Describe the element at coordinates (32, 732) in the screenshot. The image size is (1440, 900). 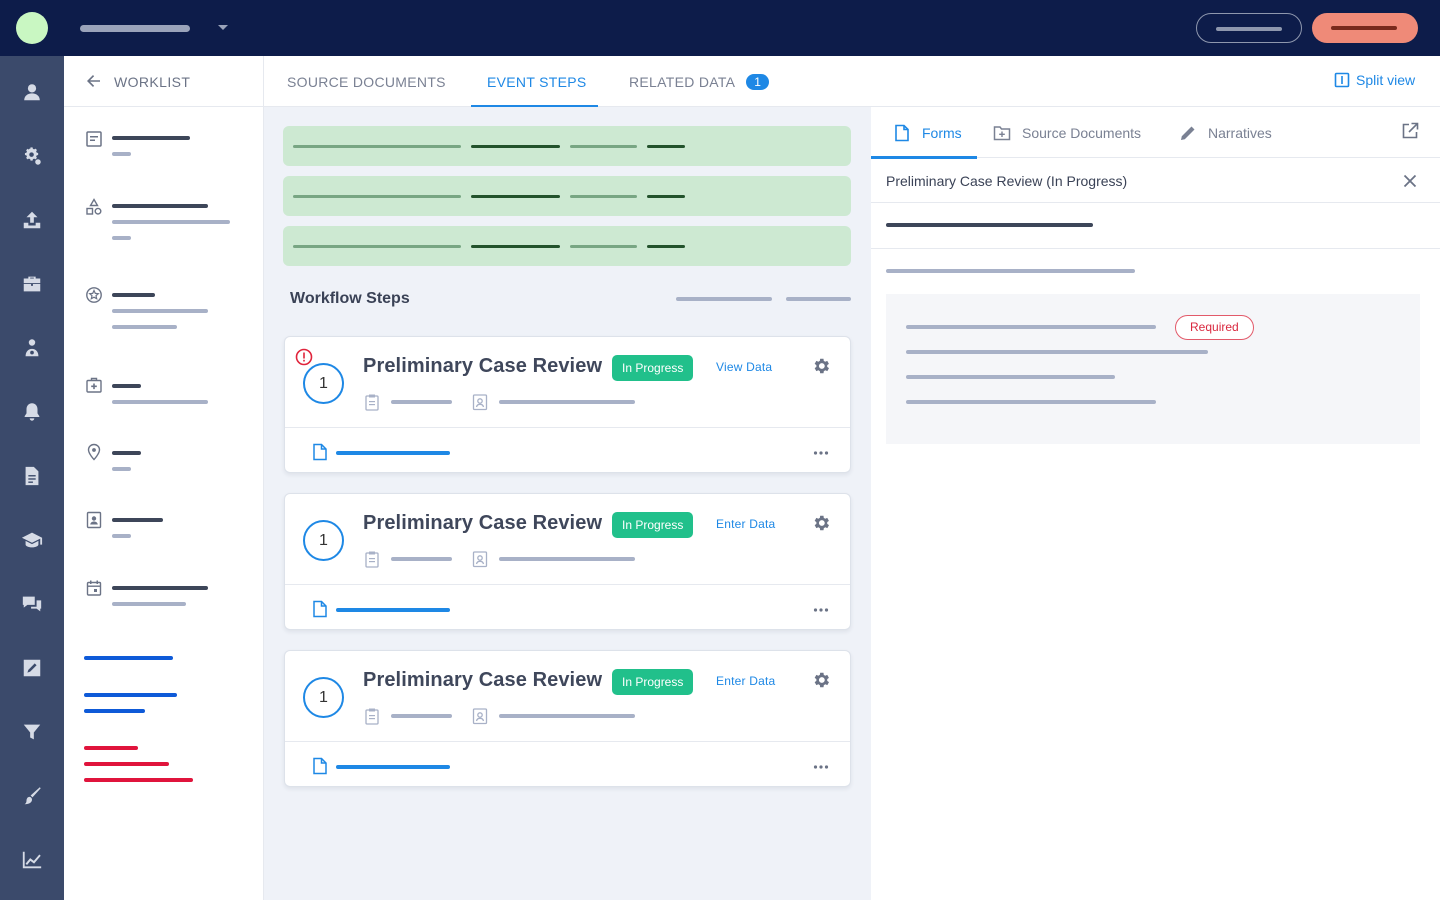
I see `filter-icon` at that location.